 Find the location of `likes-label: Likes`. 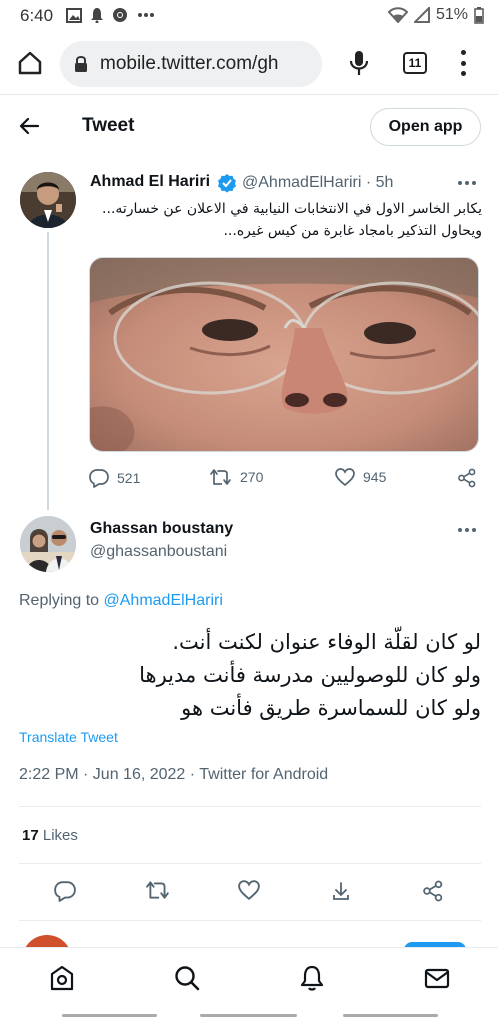

likes-label: Likes is located at coordinates (58, 835).